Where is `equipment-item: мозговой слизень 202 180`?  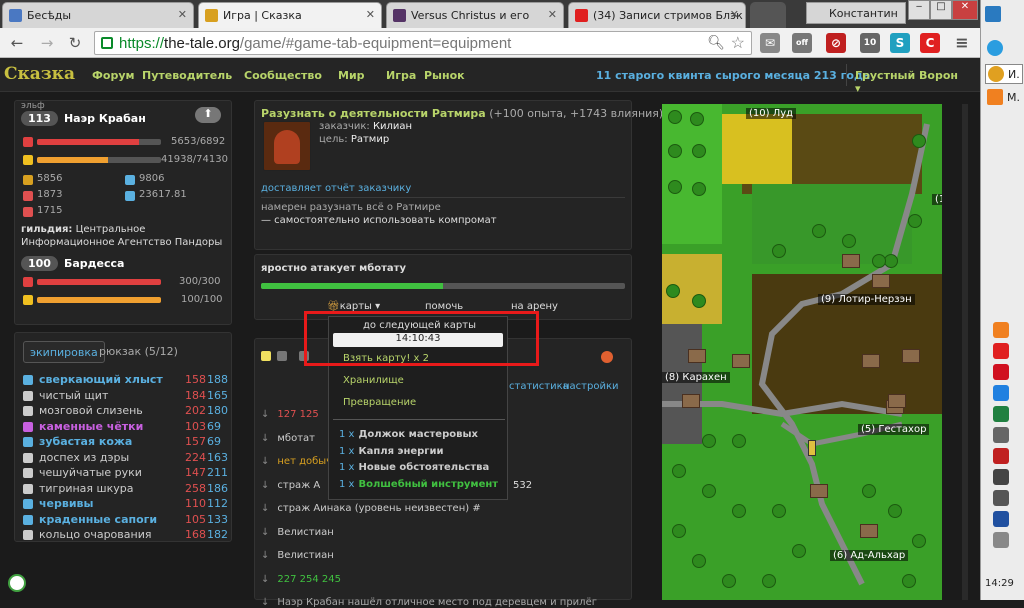 equipment-item: мозговой слизень 202 180 is located at coordinates (125, 411).